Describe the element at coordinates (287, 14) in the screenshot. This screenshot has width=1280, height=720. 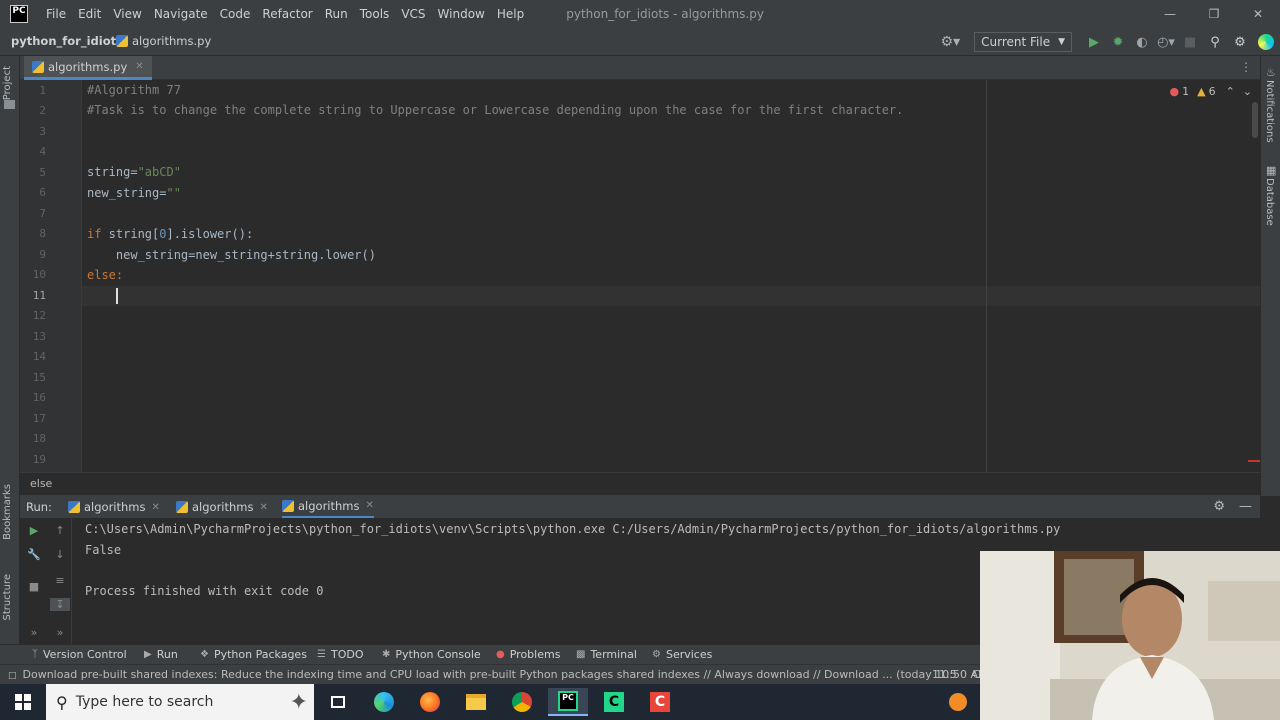
I see `menu-refactor: Refactor` at that location.